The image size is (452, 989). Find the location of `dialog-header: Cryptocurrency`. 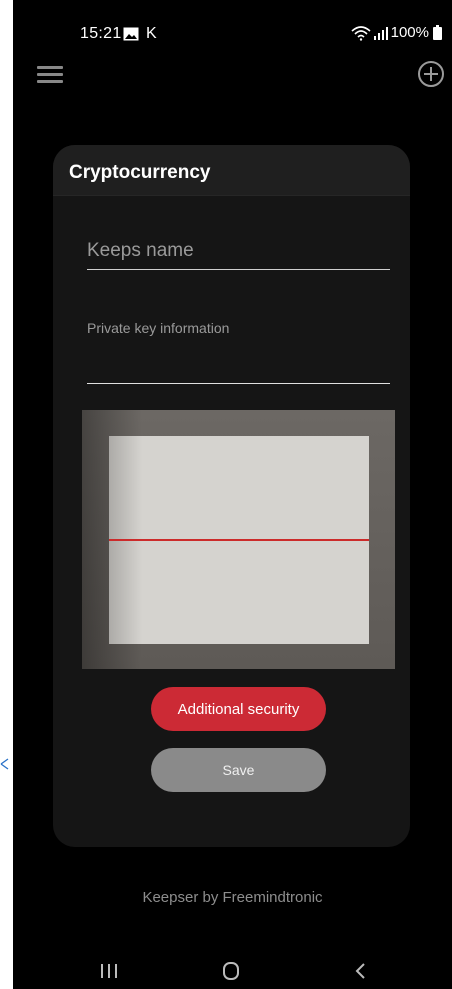

dialog-header: Cryptocurrency is located at coordinates (231, 170).